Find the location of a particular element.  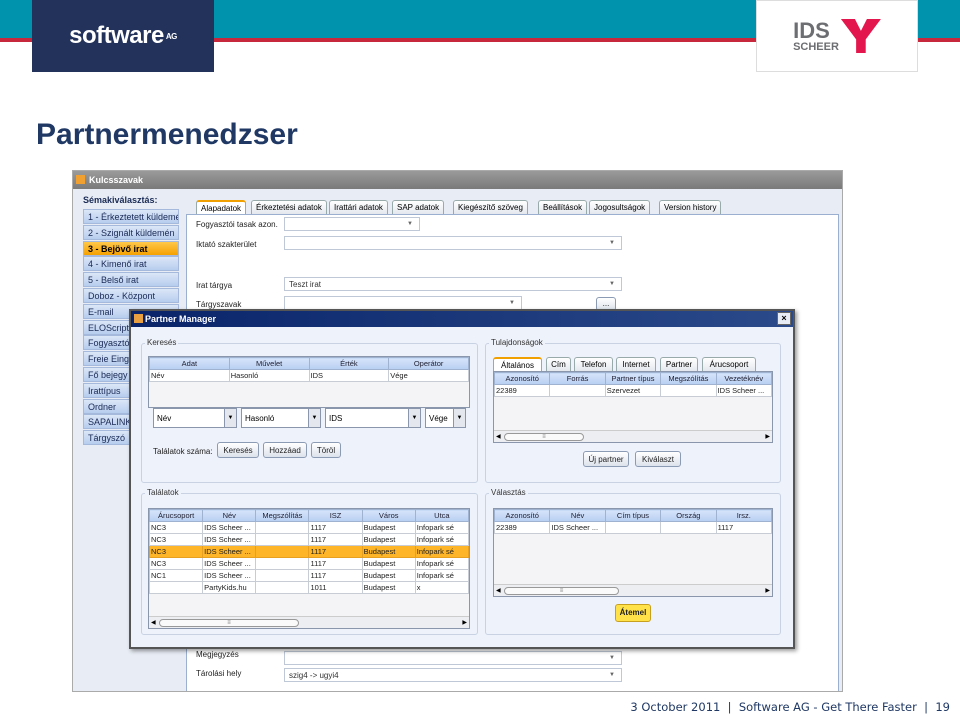

tulajdonsagok-button-1: Kiválaszt is located at coordinates (658, 459).